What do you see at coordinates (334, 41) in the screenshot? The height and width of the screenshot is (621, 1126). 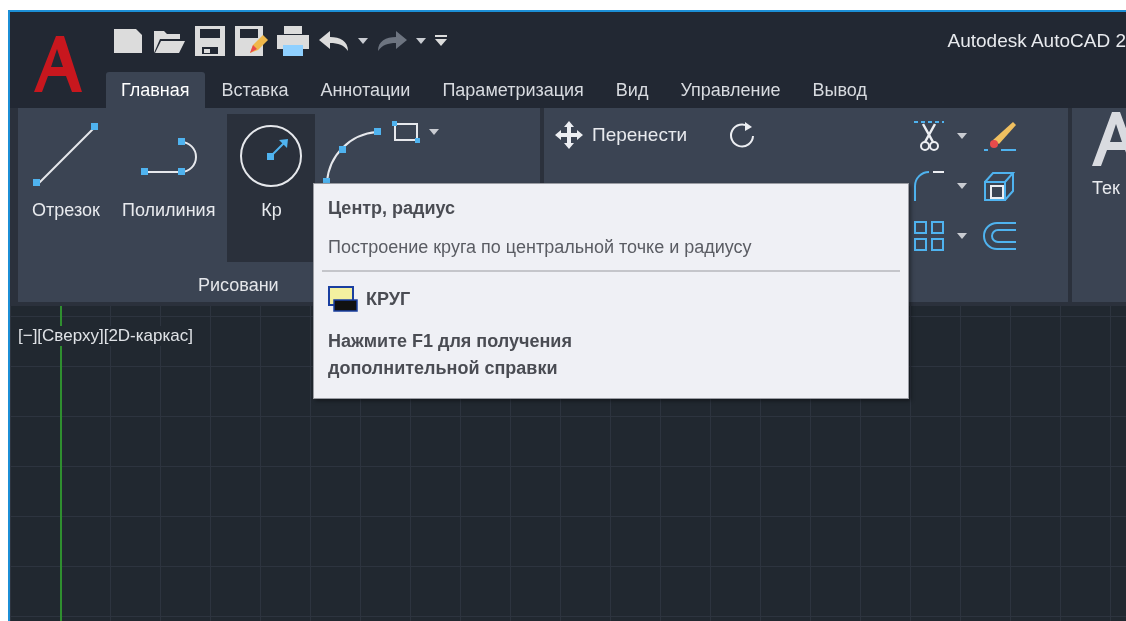 I see `undo-icon` at bounding box center [334, 41].